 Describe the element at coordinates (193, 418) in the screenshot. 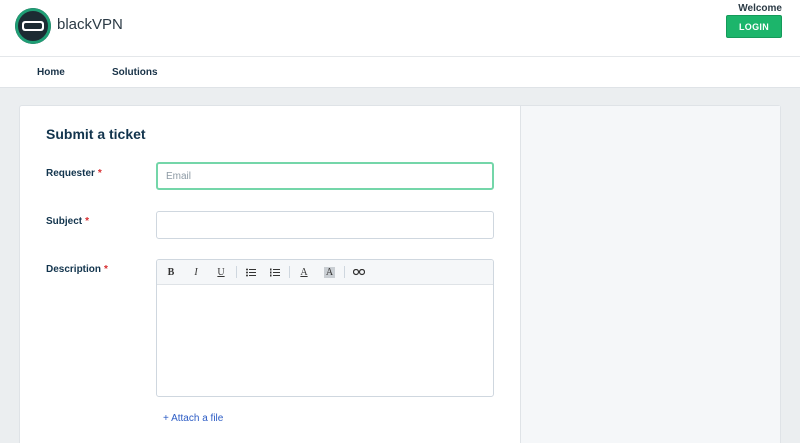

I see `attach-file-link: + Attach a file` at that location.